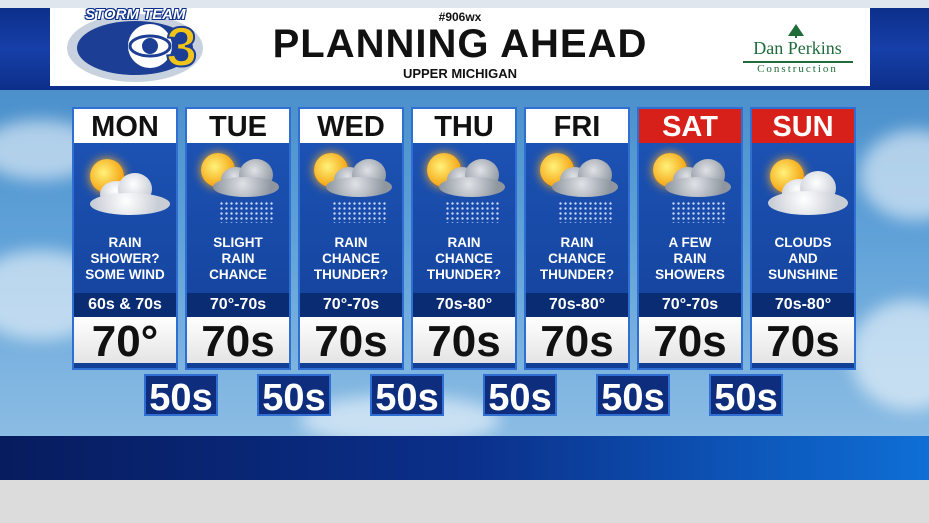 The height and width of the screenshot is (523, 929). Describe the element at coordinates (797, 69) in the screenshot. I see `sponsor-sub: Construction` at that location.